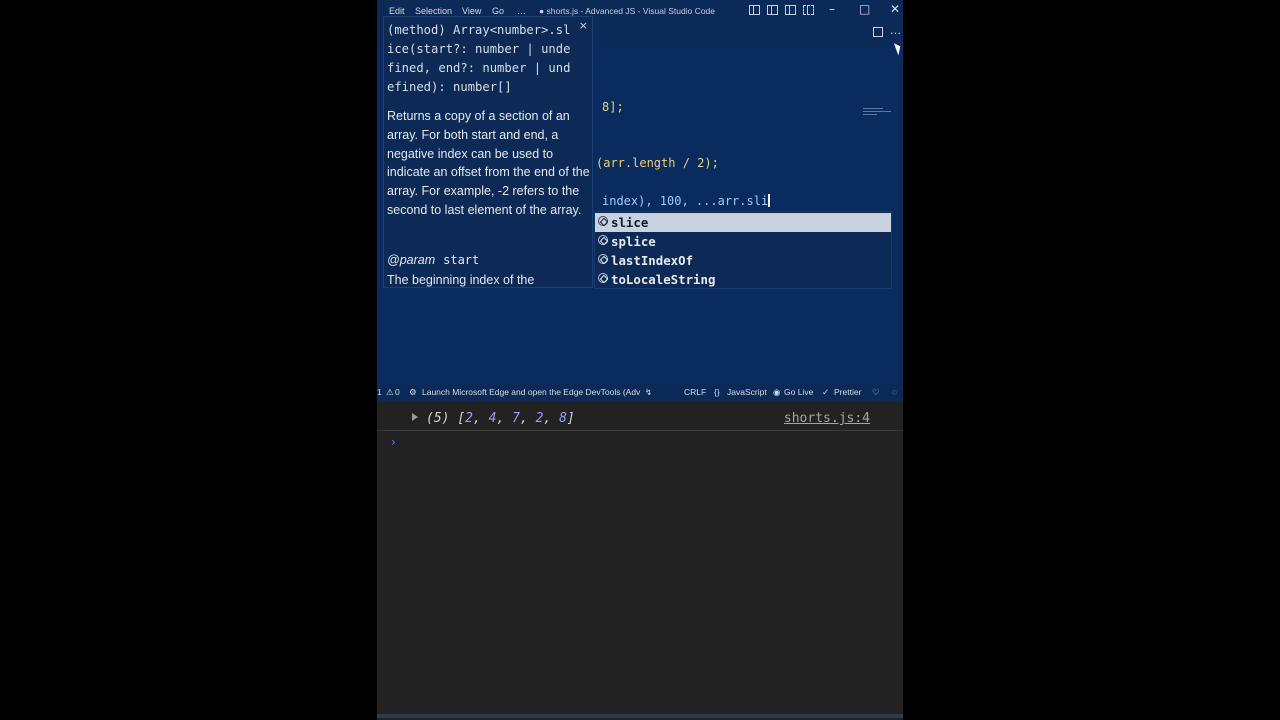 The image size is (1280, 720). What do you see at coordinates (895, 9) in the screenshot?
I see `close-window-button: ✕` at bounding box center [895, 9].